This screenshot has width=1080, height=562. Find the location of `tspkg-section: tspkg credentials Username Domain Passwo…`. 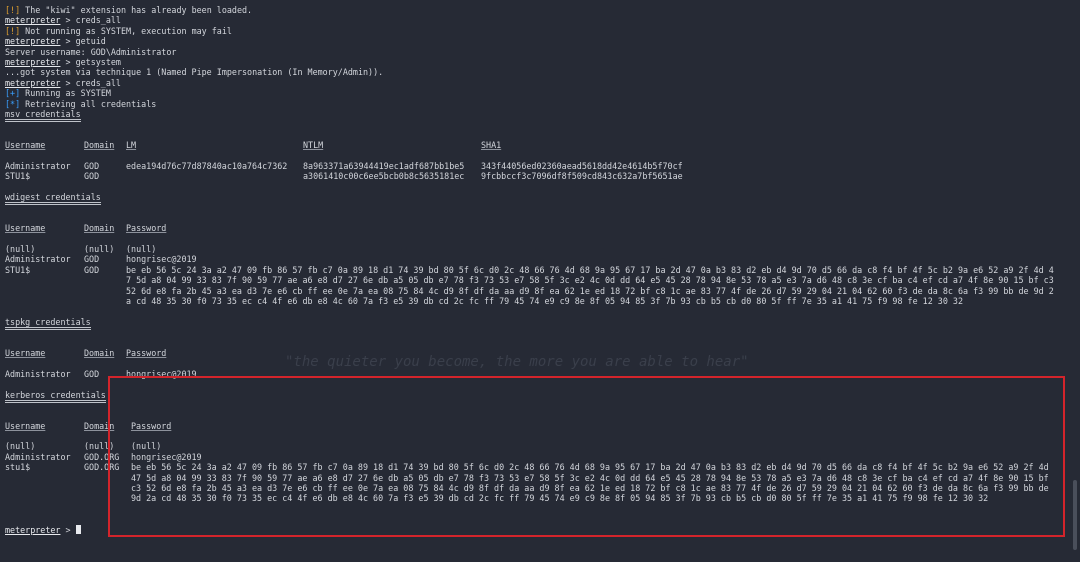

tspkg-section: tspkg credentials Username Domain Passwo… is located at coordinates (537, 348).